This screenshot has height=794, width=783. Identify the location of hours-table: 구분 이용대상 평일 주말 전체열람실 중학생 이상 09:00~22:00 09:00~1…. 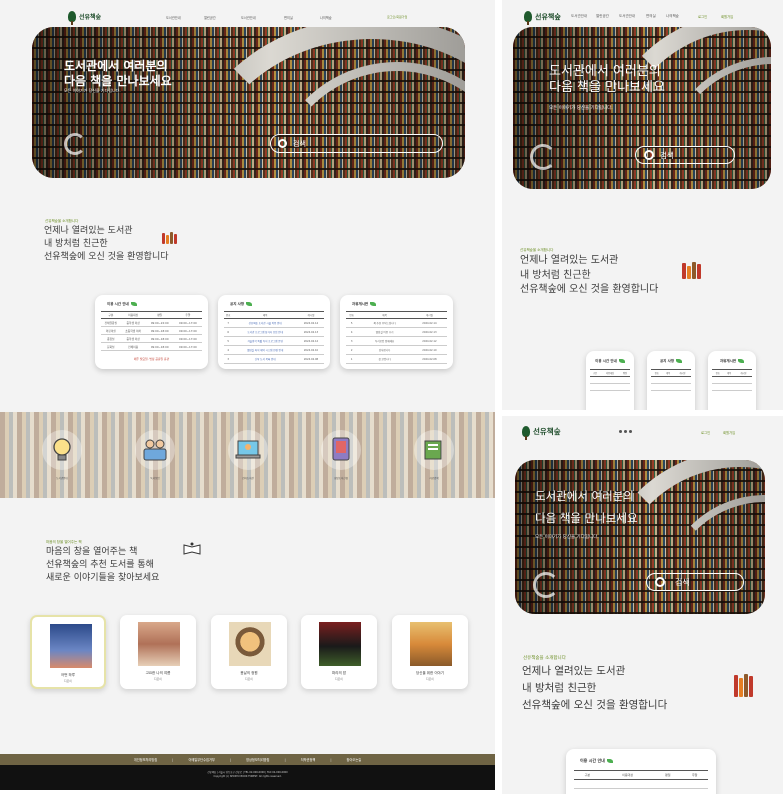
(151, 331).